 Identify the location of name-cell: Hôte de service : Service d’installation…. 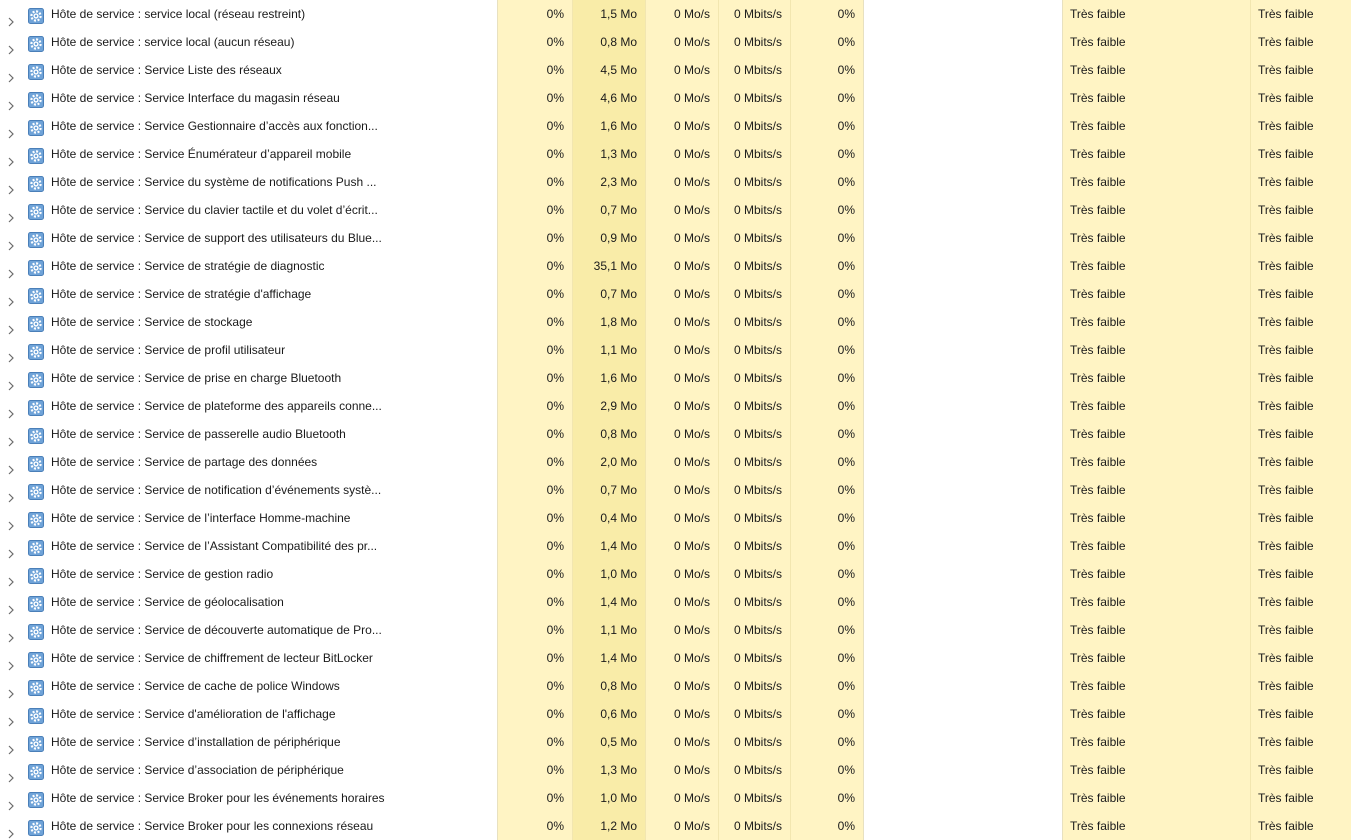
(249, 742).